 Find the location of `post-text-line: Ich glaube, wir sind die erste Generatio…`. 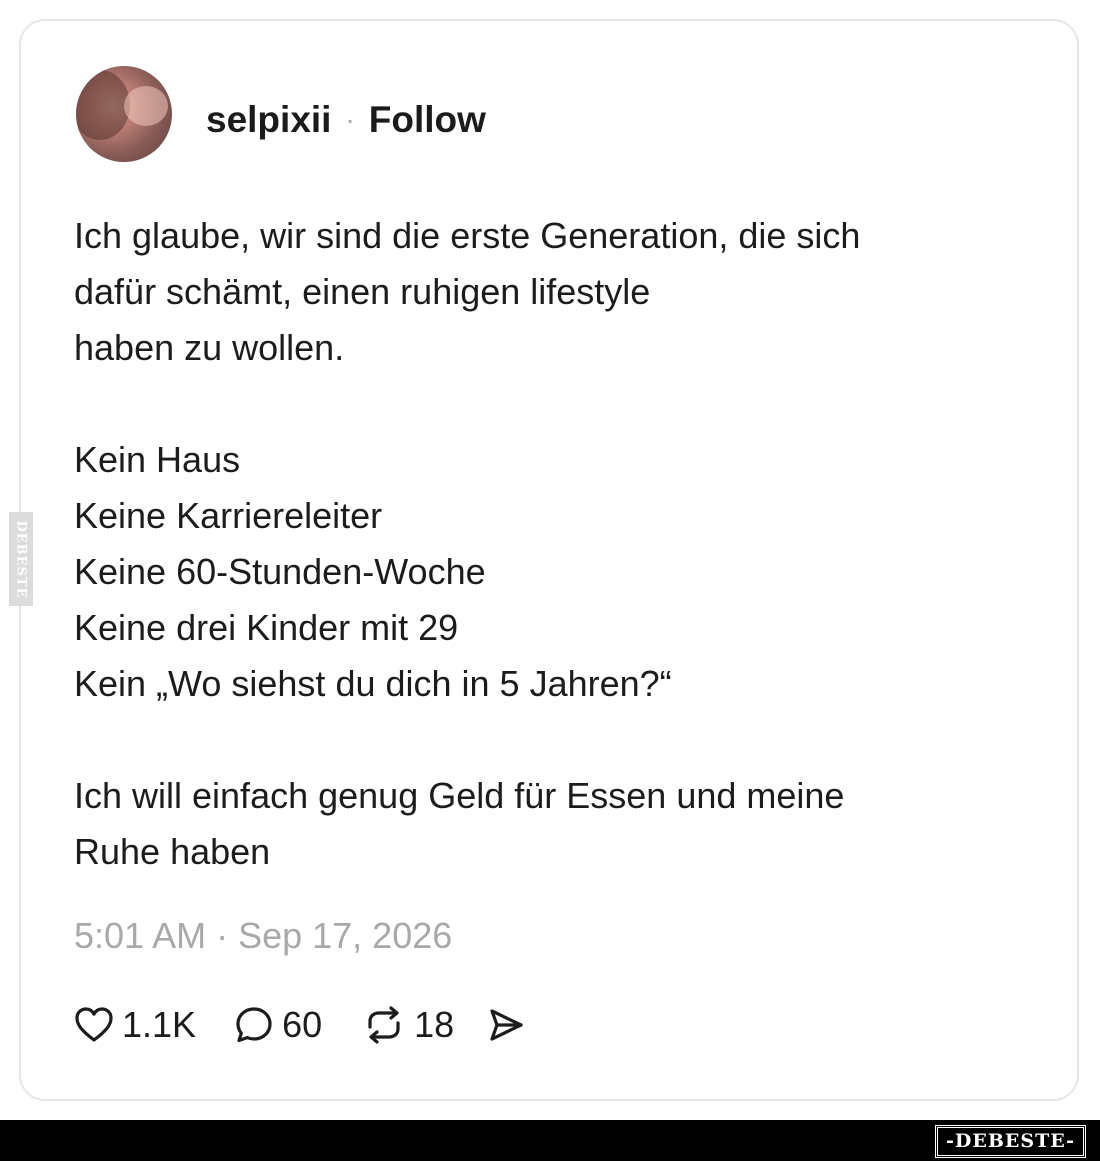

post-text-line: Ich glaube, wir sind die erste Generatio… is located at coordinates (467, 235).